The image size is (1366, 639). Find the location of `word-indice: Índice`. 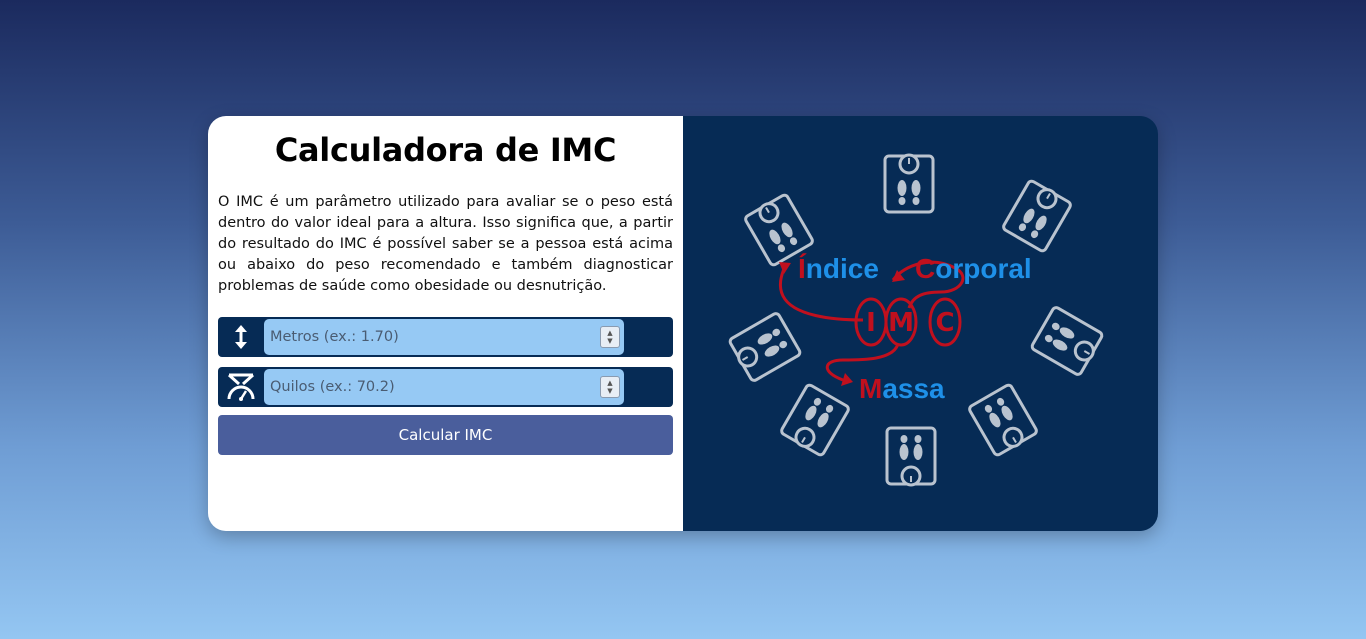

word-indice: Índice is located at coordinates (838, 268).